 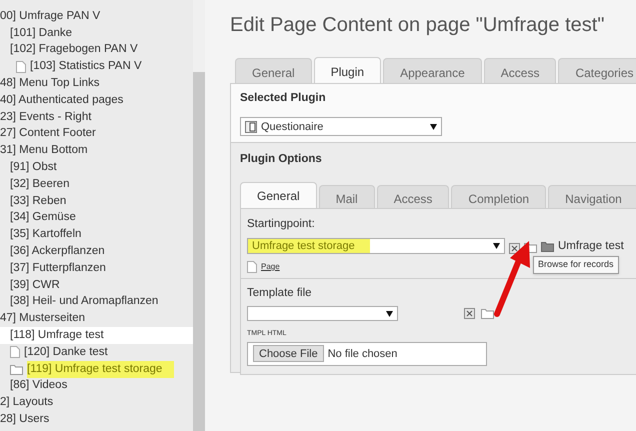 I want to click on tree-item: 31] Menu Bottom, so click(x=96, y=151).